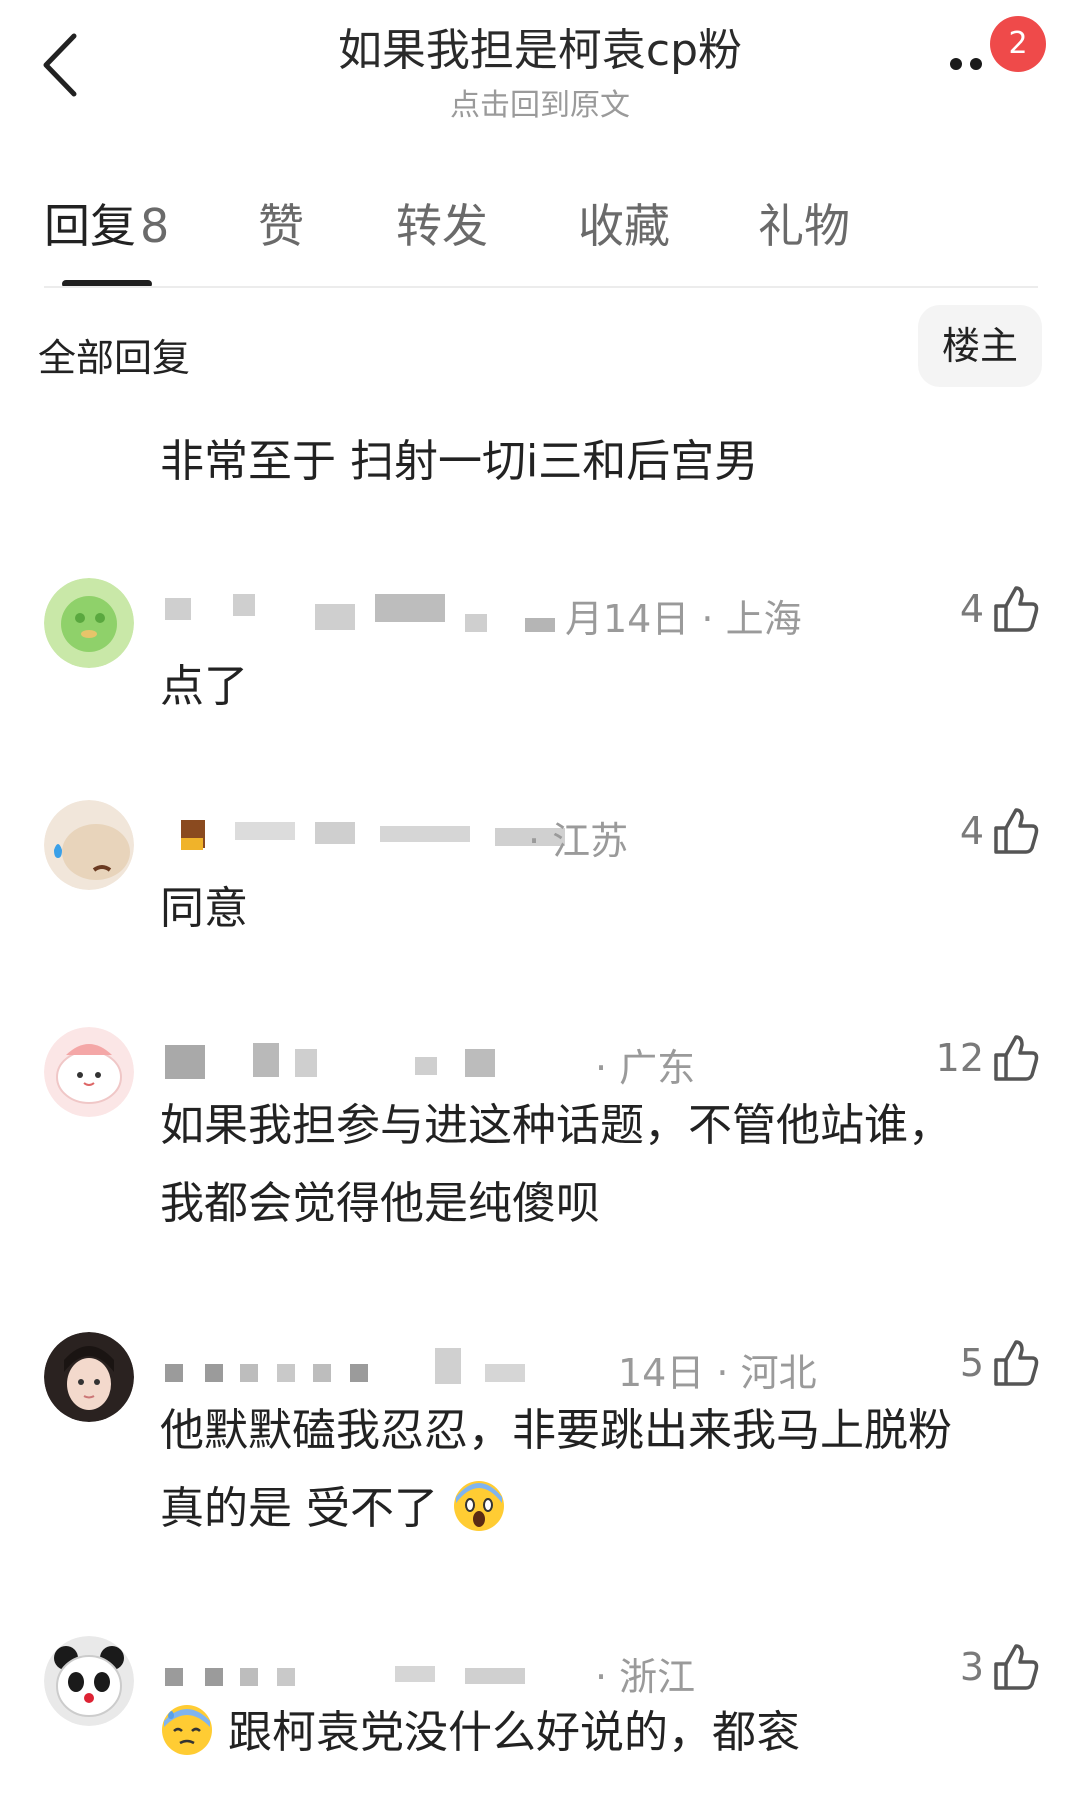  I want to click on comment-meta: 月14日 · 上海, so click(683, 619).